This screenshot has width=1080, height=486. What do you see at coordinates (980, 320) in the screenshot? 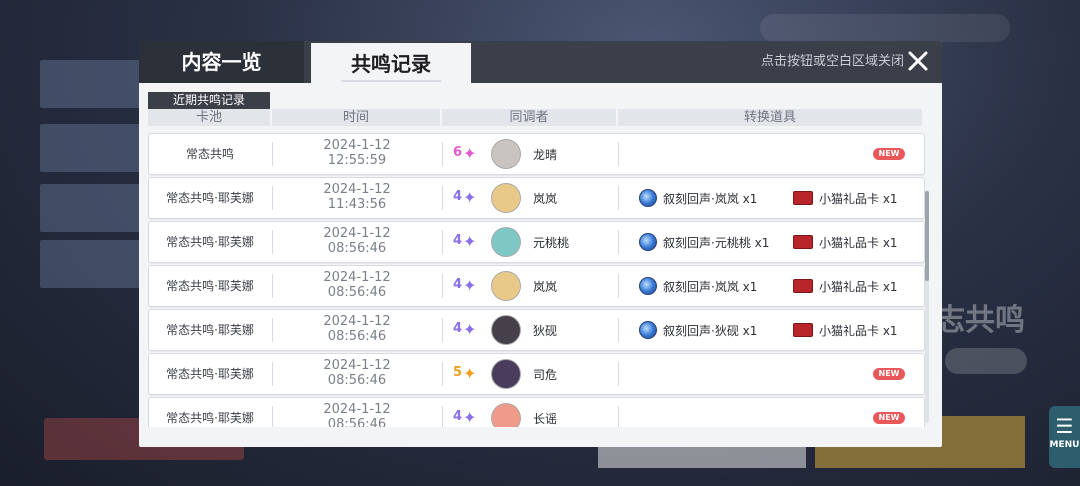
I see `background-banner-title: 志共鸣` at bounding box center [980, 320].